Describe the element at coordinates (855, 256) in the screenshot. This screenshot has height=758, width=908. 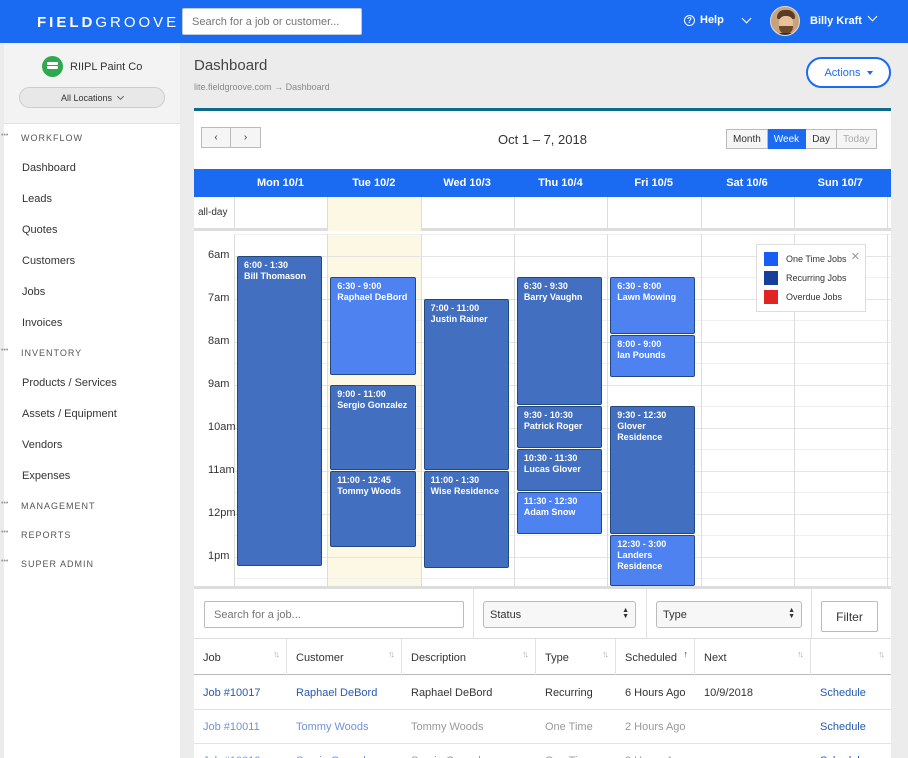
I see `close-icon: ✕` at that location.